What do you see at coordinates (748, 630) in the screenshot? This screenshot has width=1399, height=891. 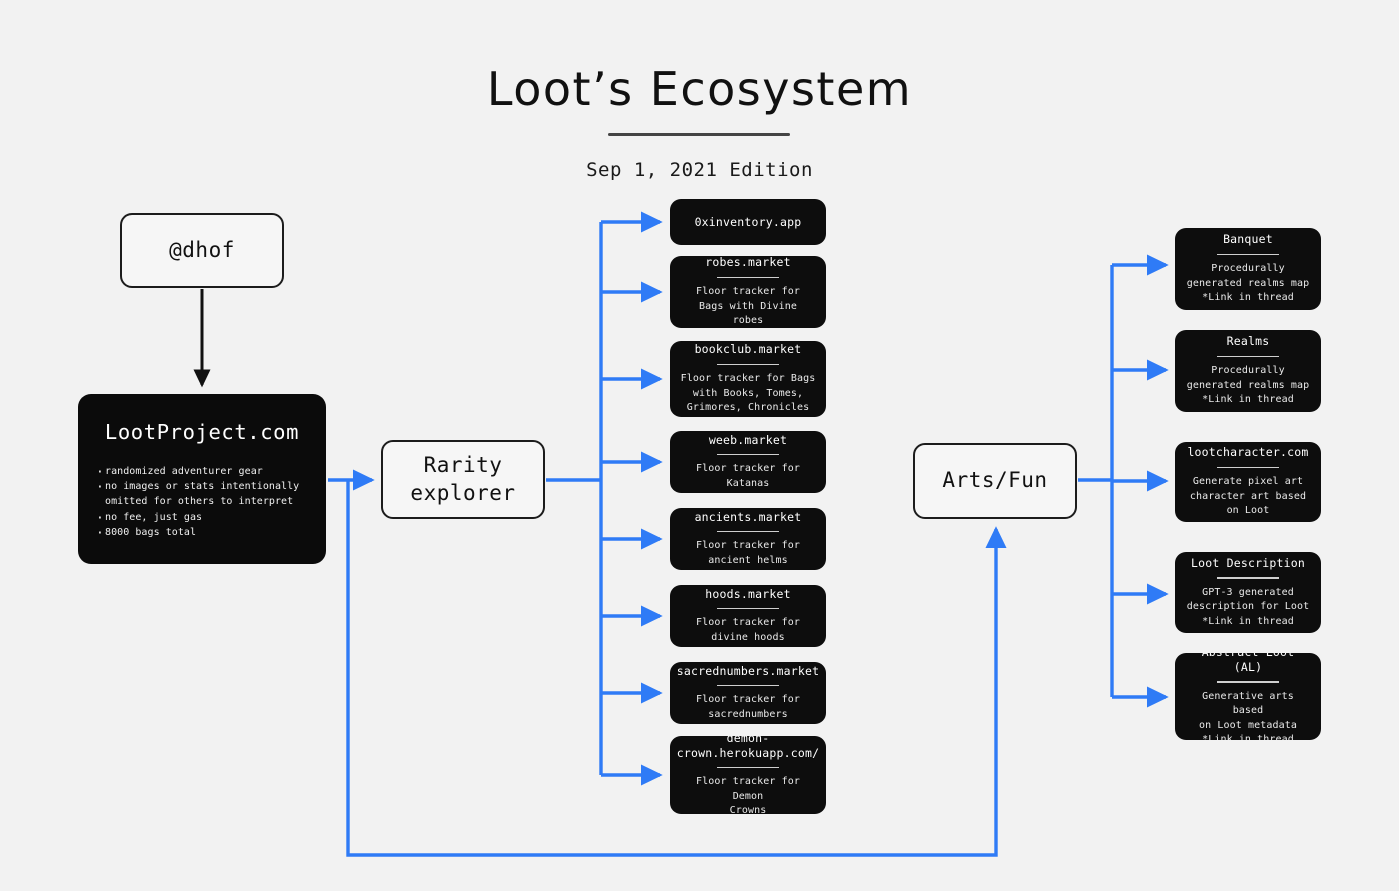 I see `card-description: Floor tracker for divine hoods` at bounding box center [748, 630].